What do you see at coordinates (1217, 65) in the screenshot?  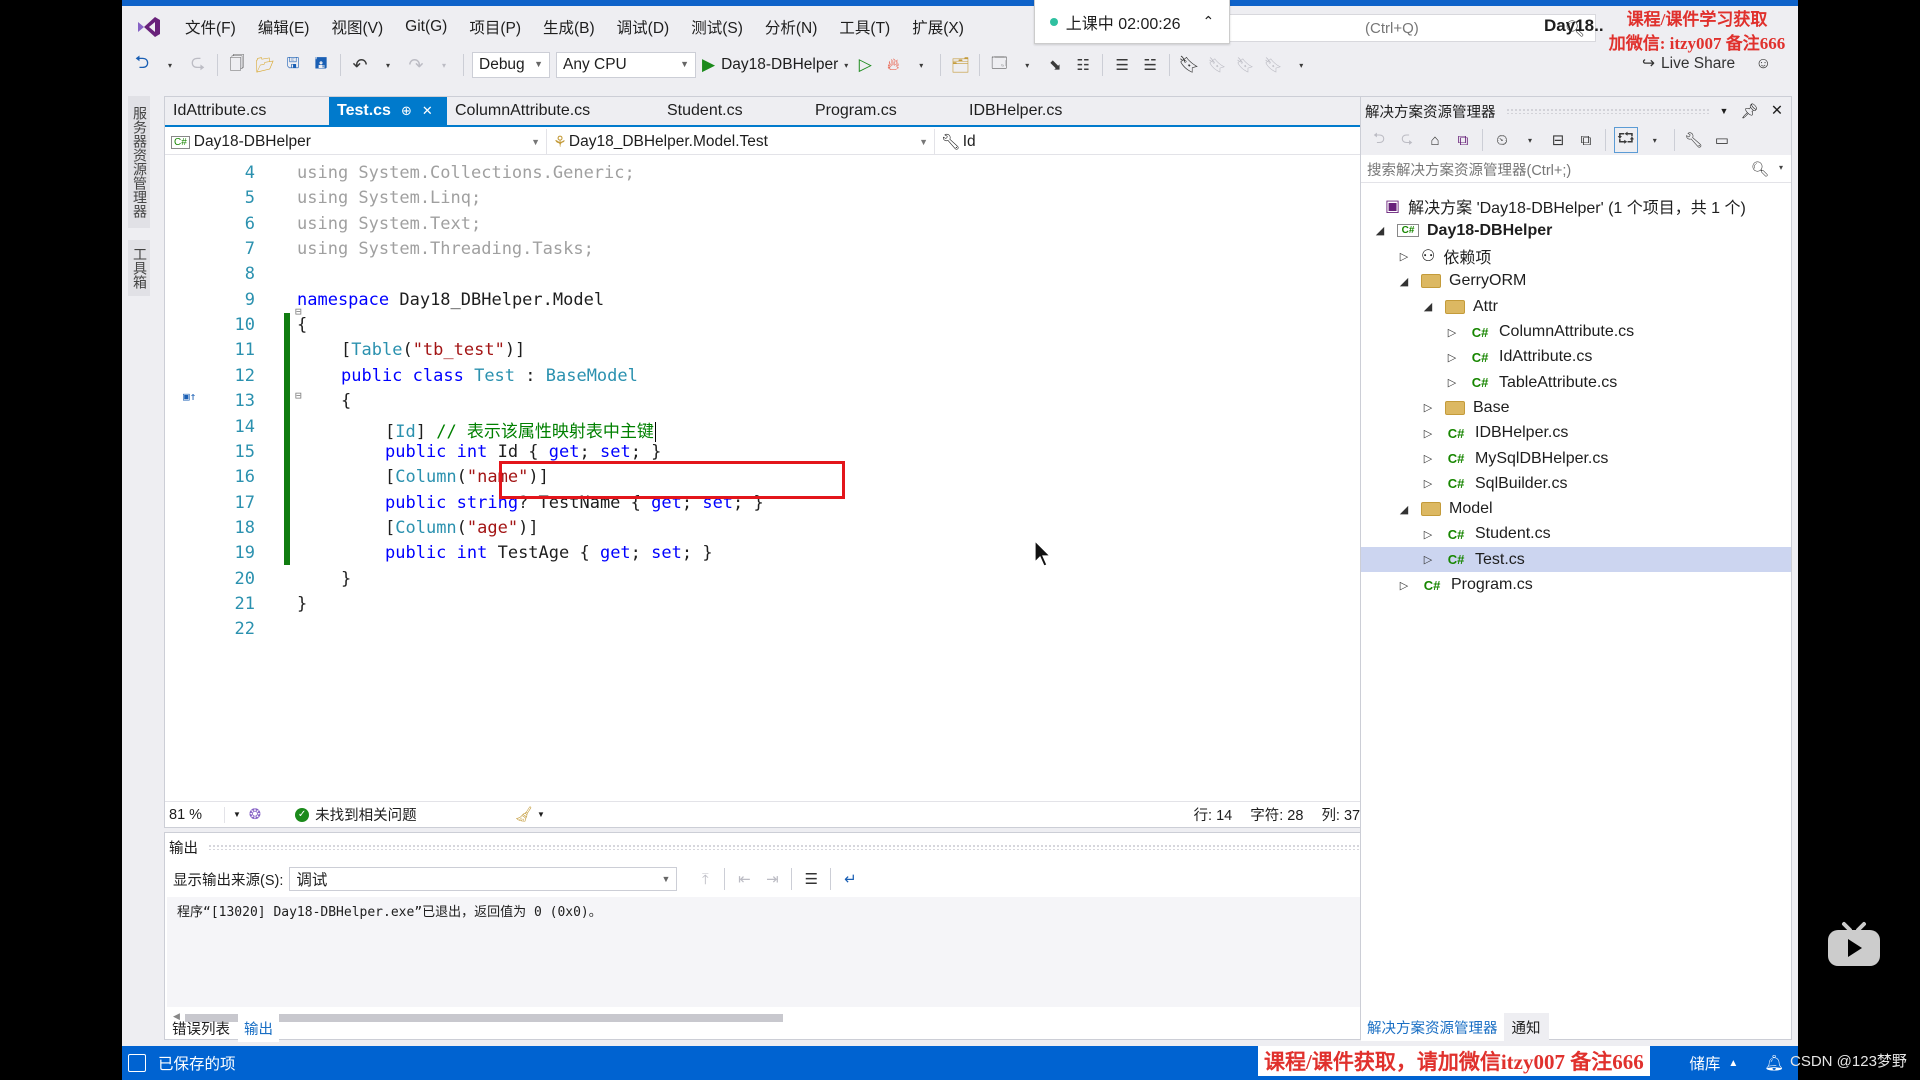 I see `previous-bookmark-icon: 🔖︎` at bounding box center [1217, 65].